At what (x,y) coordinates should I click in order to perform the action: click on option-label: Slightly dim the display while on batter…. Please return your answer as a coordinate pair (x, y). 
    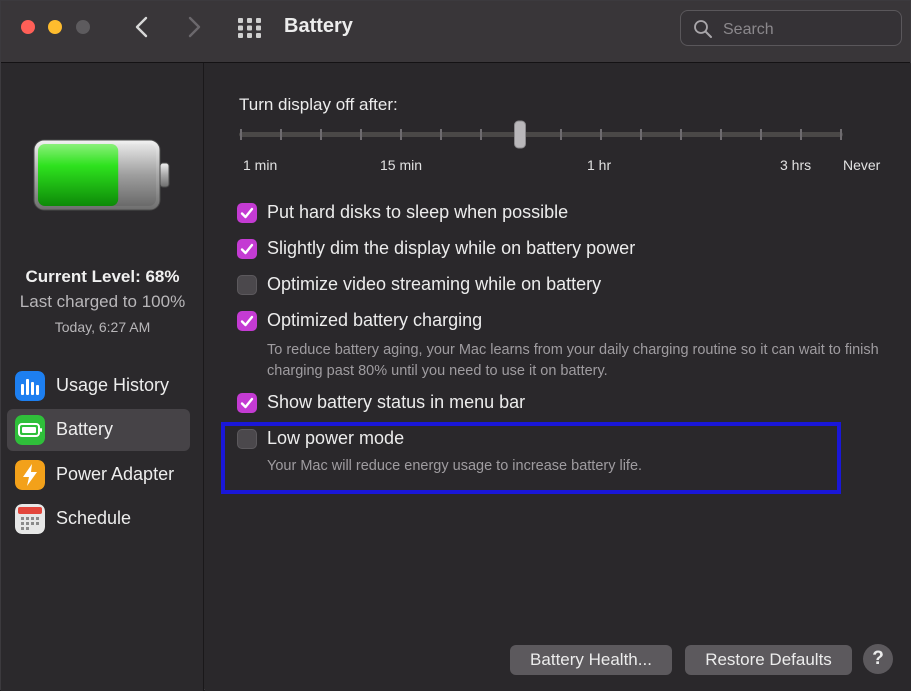
    Looking at the image, I should click on (451, 248).